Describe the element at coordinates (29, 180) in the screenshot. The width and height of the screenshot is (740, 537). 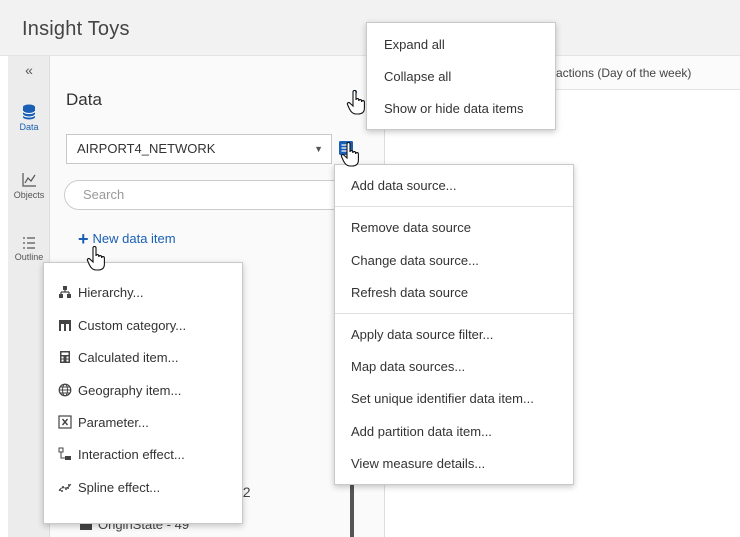
I see `line-chart-icon` at that location.